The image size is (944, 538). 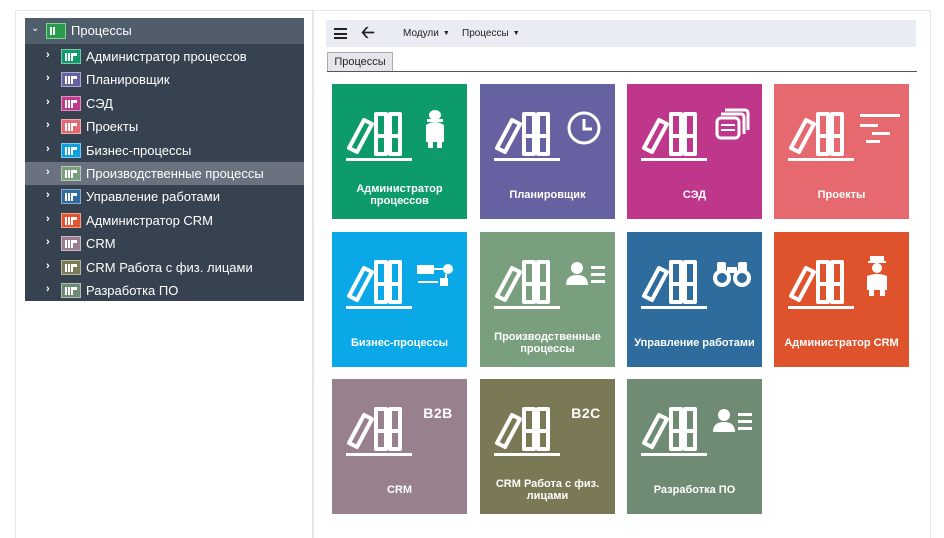 I want to click on chevron-down-icon: ⌄, so click(x=35, y=28).